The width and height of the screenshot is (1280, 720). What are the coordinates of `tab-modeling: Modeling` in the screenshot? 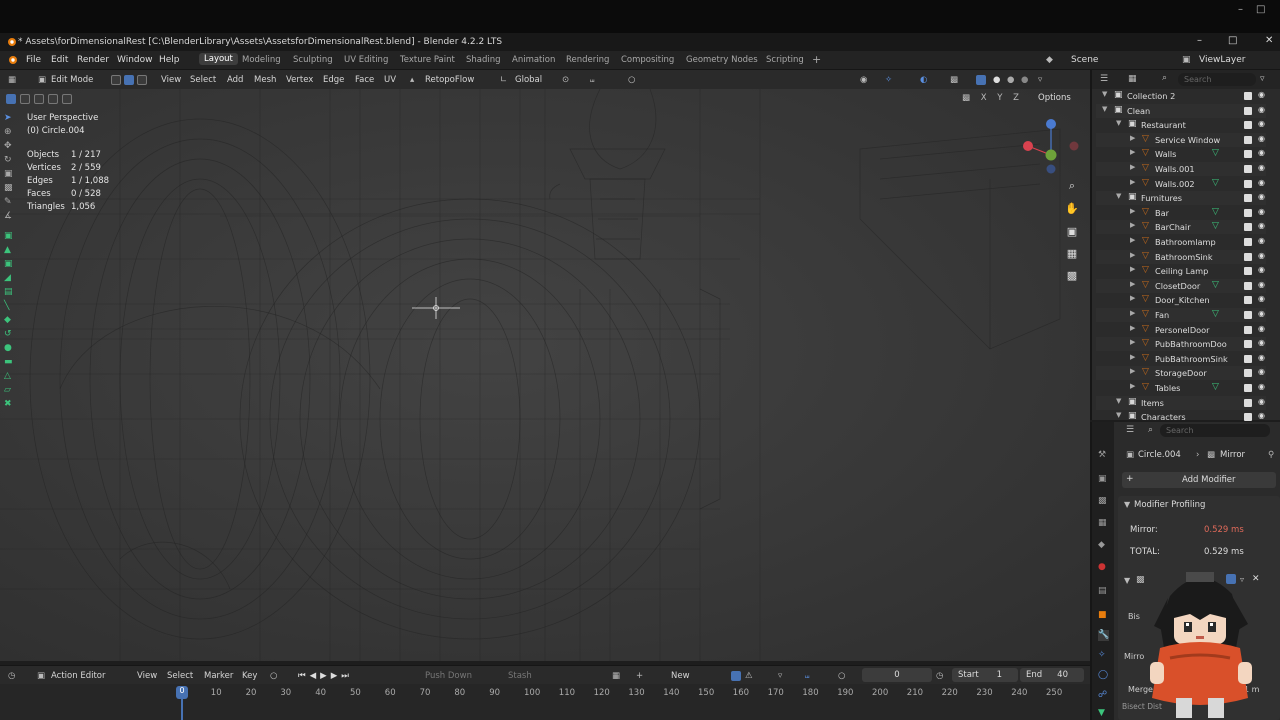 It's located at (261, 60).